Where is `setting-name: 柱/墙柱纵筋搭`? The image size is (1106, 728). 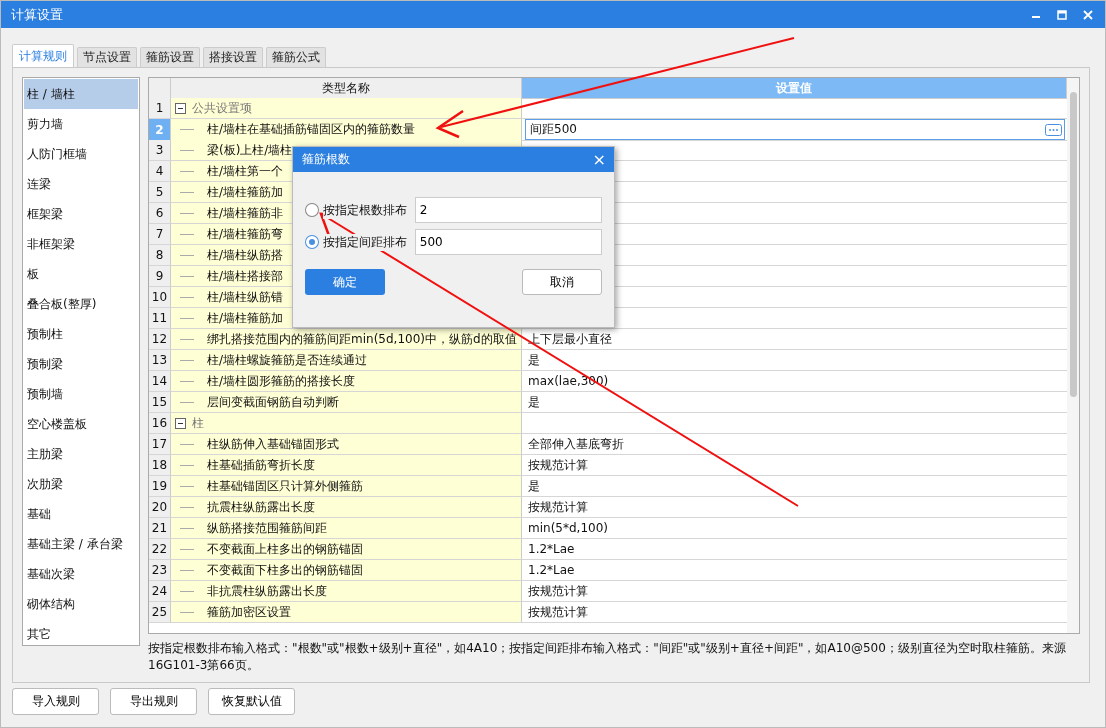 setting-name: 柱/墙柱纵筋搭 is located at coordinates (245, 255).